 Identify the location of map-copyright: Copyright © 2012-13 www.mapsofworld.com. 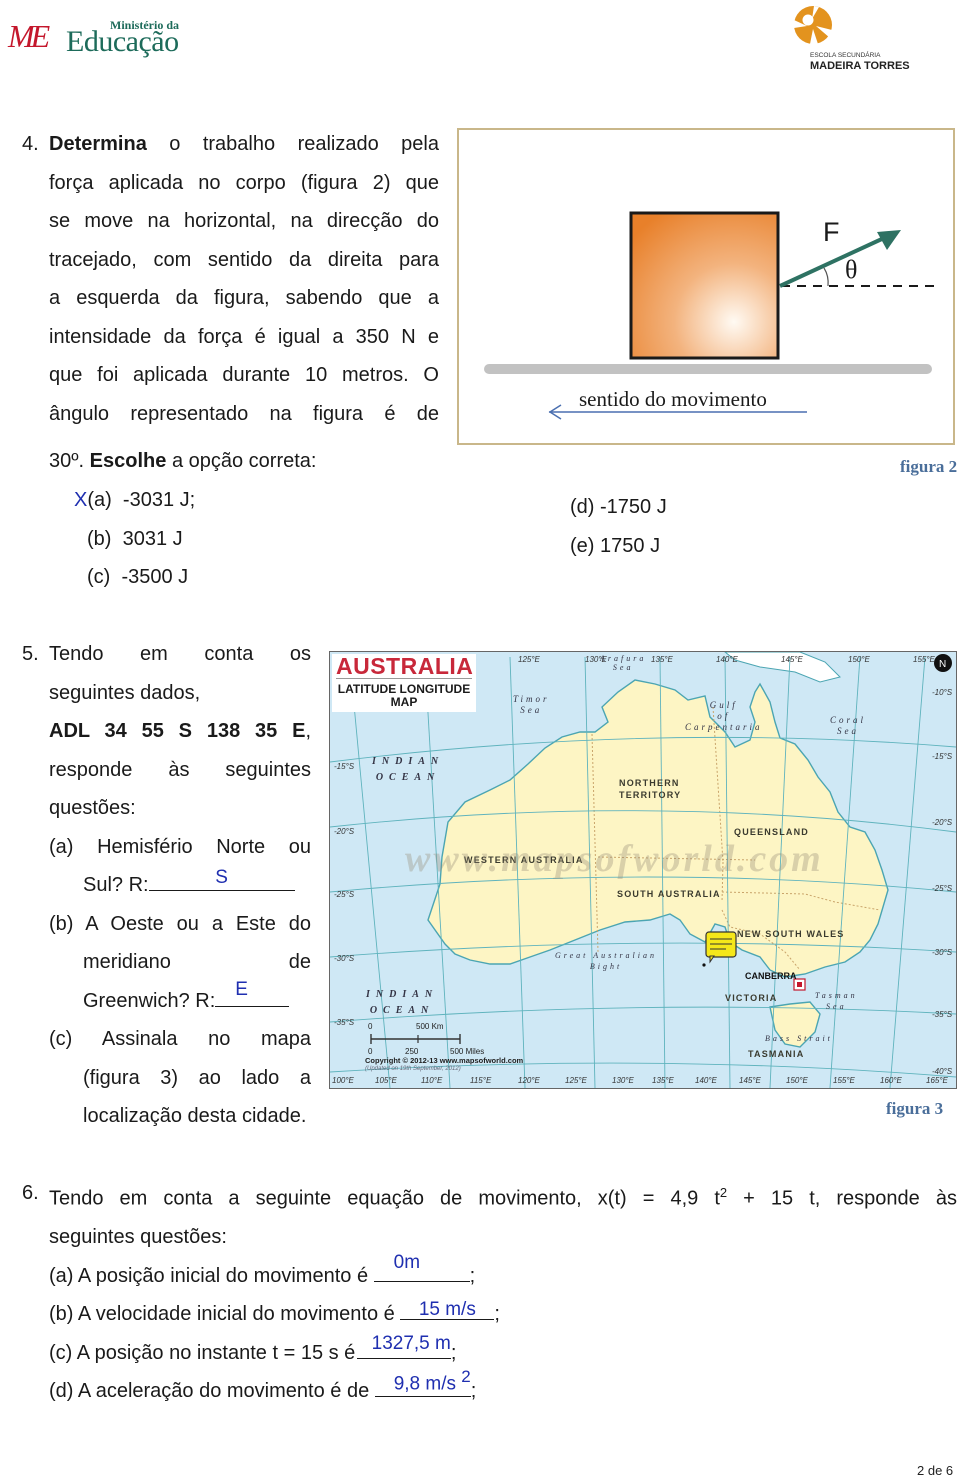
(444, 1060).